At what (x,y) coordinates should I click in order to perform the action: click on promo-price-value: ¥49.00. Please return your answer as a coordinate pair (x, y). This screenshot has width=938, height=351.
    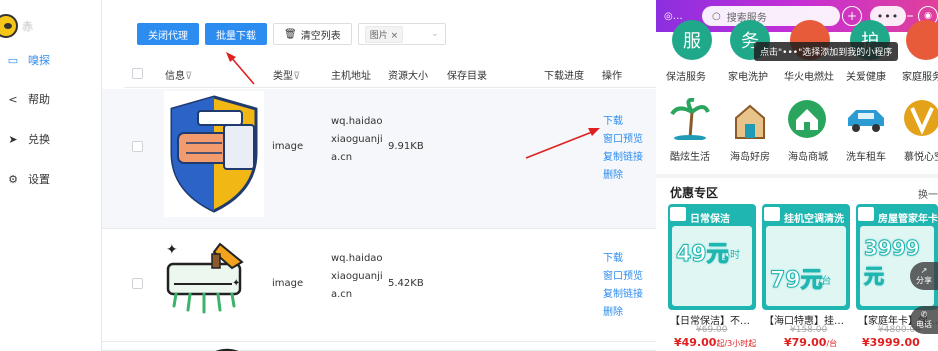
    Looking at the image, I should click on (695, 342).